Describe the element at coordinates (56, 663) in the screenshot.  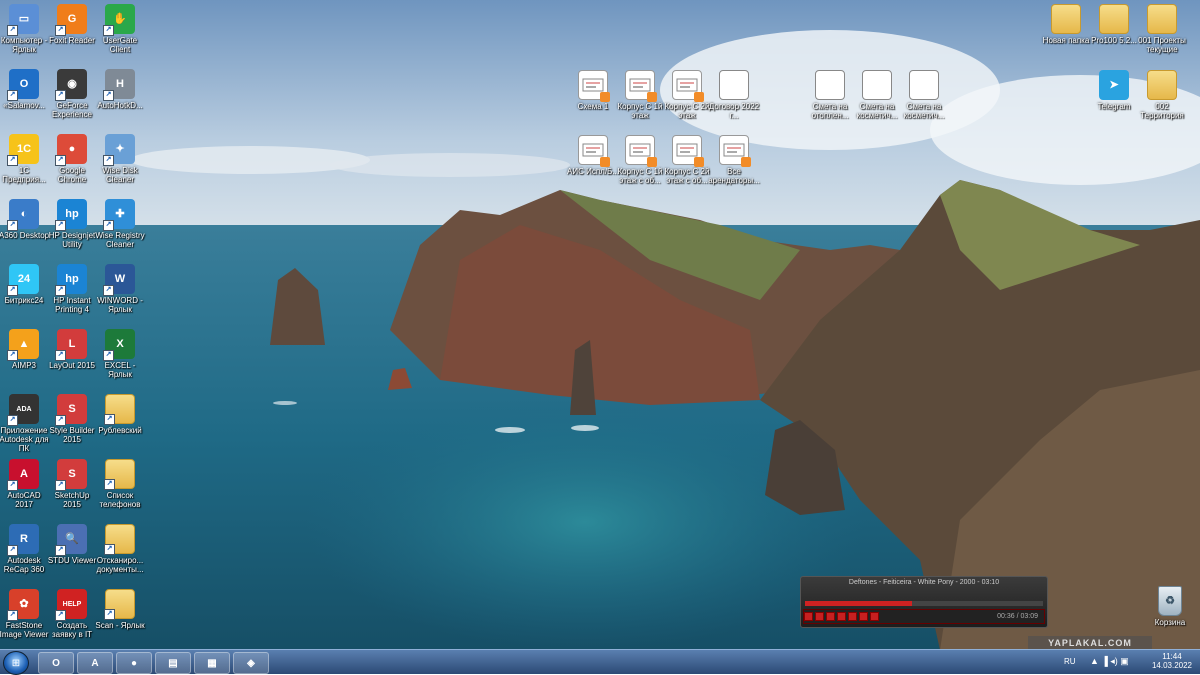
I see `taskbar-outlook-button: O` at that location.